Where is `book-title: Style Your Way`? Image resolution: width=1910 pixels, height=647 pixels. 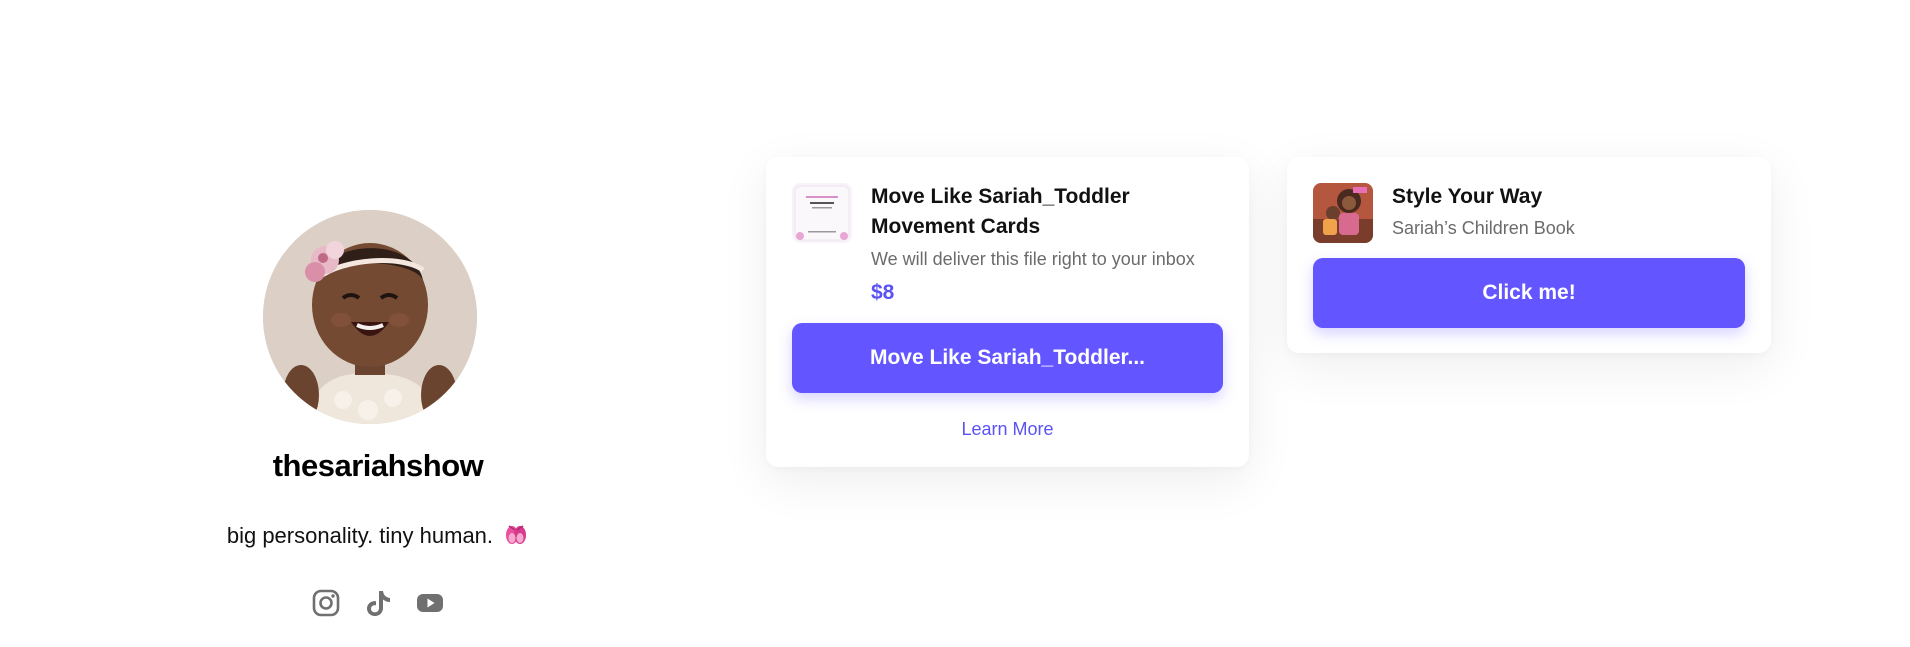 book-title: Style Your Way is located at coordinates (1467, 196).